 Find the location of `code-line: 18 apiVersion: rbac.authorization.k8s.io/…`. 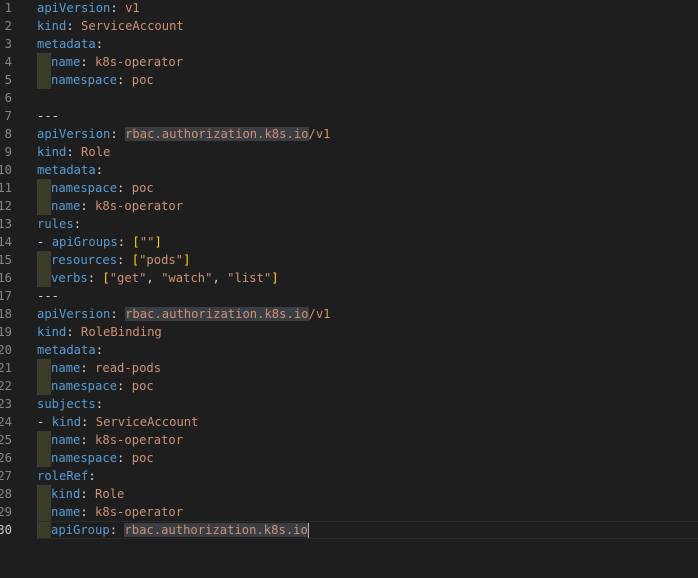

code-line: 18 apiVersion: rbac.authorization.k8s.io/… is located at coordinates (349, 314).